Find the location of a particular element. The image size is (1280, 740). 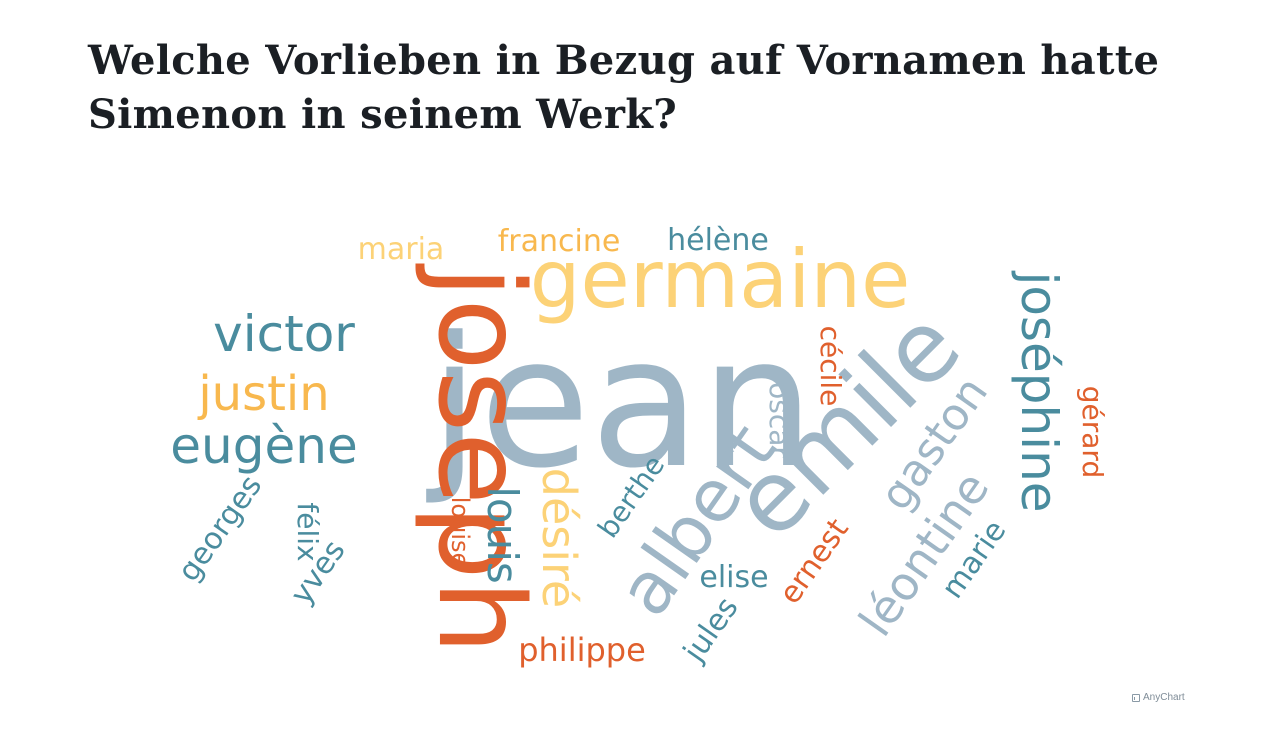

word-elise: elise is located at coordinates (733, 577).